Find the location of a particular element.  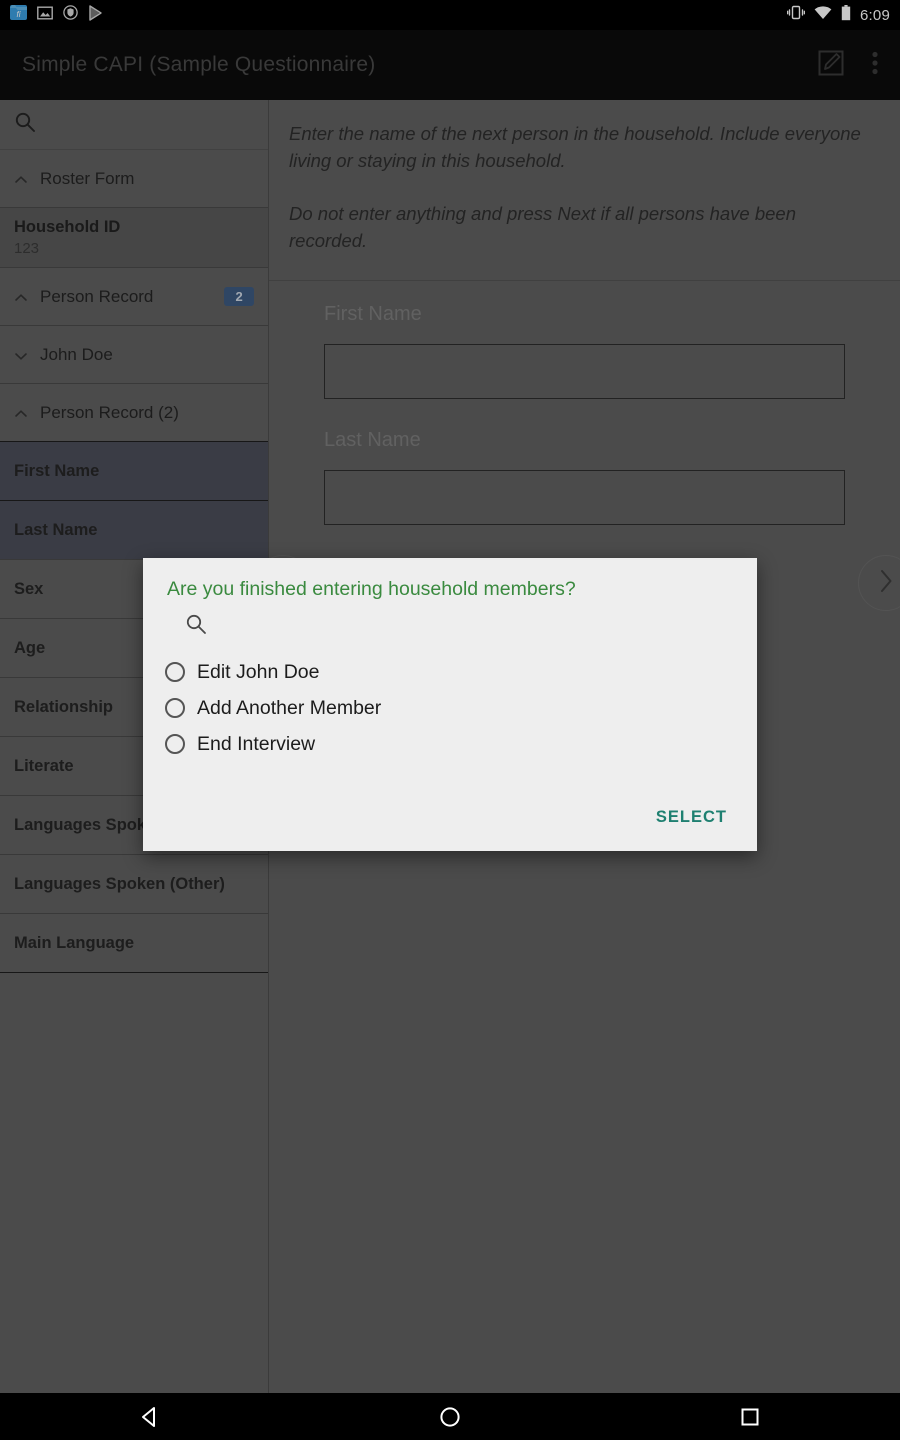

option-end-interview: End Interview is located at coordinates (461, 744).